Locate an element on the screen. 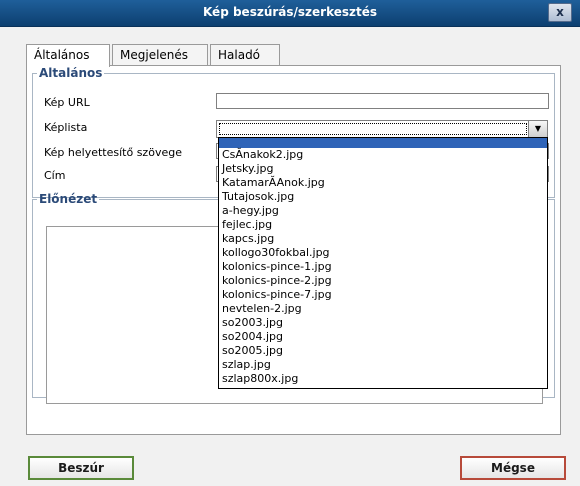  general-legend: Általános is located at coordinates (71, 73).